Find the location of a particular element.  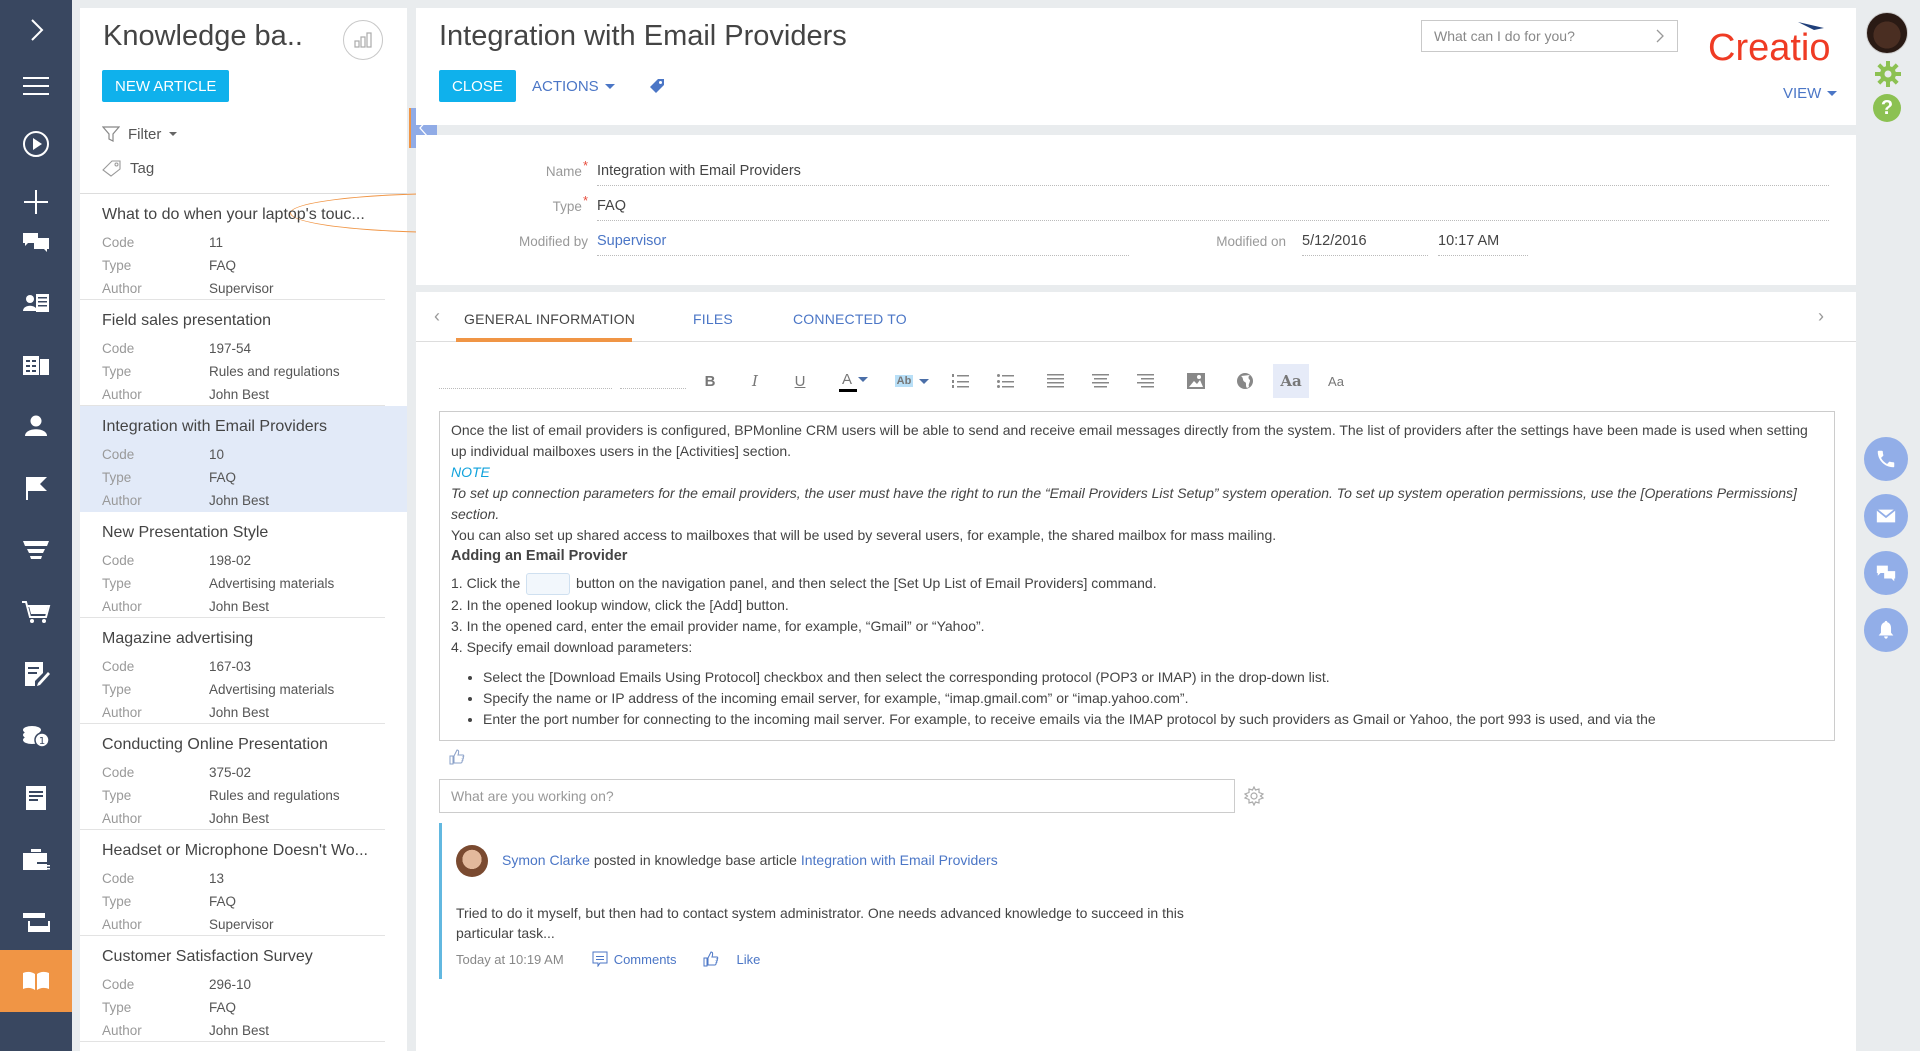

numbered-list-icon is located at coordinates (960, 381).